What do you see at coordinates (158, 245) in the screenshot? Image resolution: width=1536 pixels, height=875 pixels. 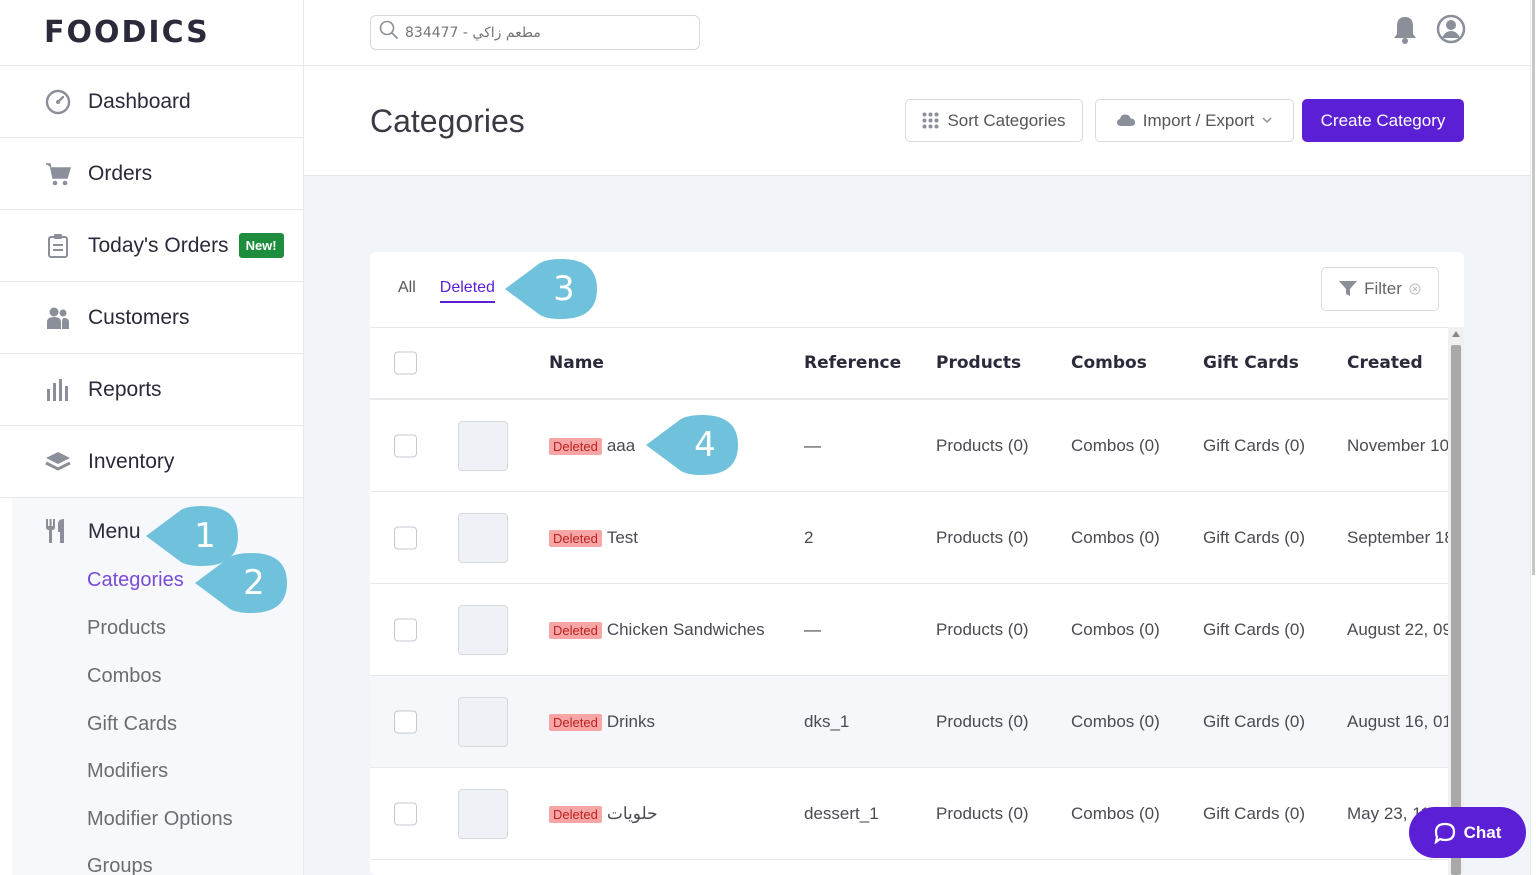 I see `sidebar-item-label: Today's Orders` at bounding box center [158, 245].